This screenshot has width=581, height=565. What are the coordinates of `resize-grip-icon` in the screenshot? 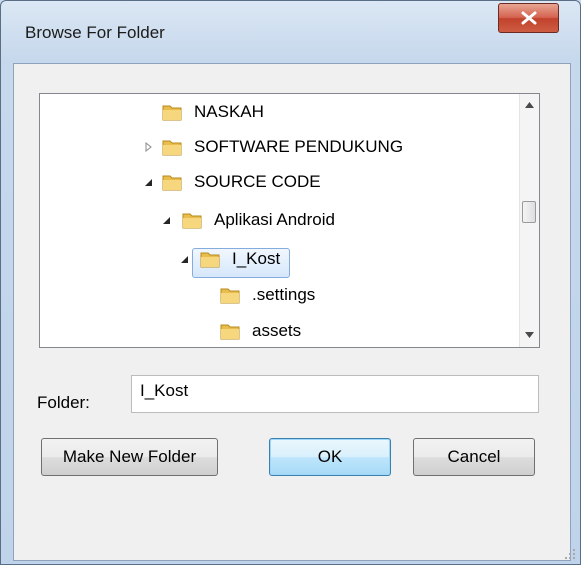 It's located at (570, 554).